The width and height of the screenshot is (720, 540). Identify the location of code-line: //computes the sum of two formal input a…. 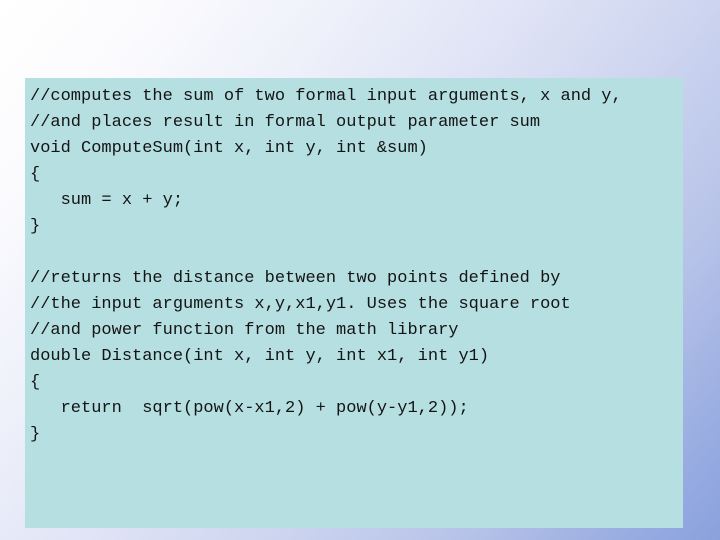
(326, 96).